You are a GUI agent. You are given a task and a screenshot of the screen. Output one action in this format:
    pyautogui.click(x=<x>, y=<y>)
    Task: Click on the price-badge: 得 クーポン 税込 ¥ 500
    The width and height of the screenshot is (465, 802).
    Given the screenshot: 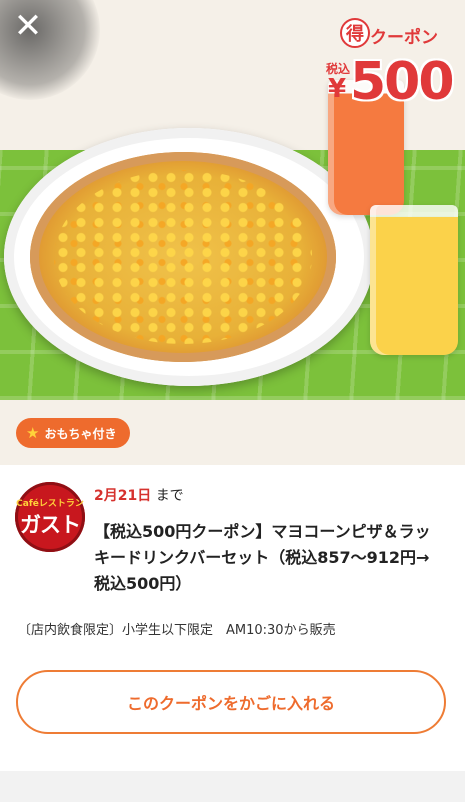 What is the action you would take?
    pyautogui.click(x=391, y=68)
    